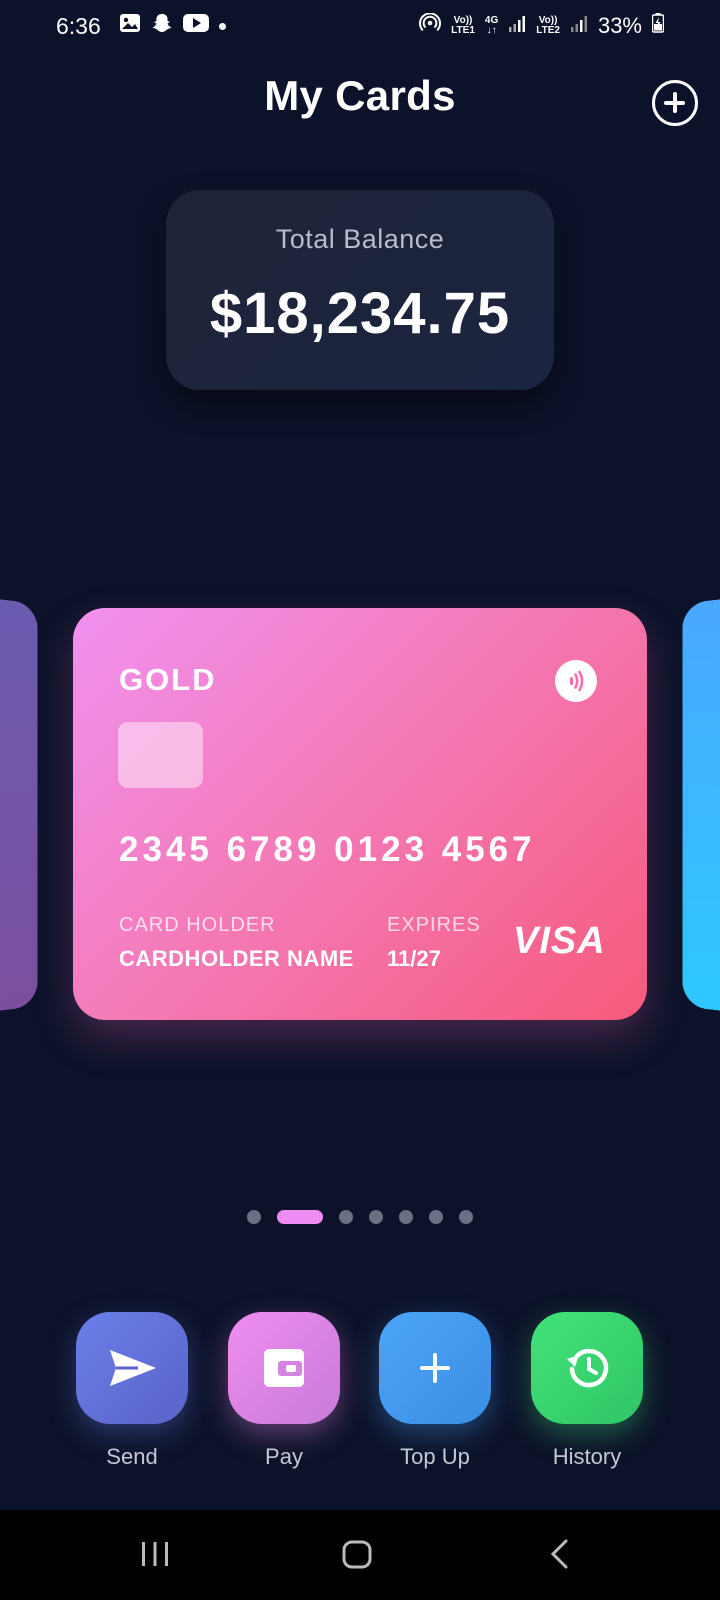  Describe the element at coordinates (284, 1456) in the screenshot. I see `pay-label: Pay` at that location.